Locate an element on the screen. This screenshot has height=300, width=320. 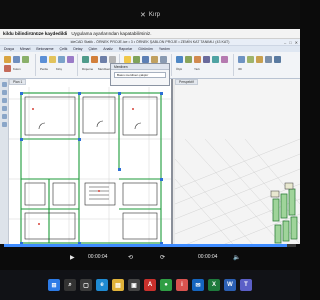
volume-icon: 🔈 is located at coordinates (236, 257).